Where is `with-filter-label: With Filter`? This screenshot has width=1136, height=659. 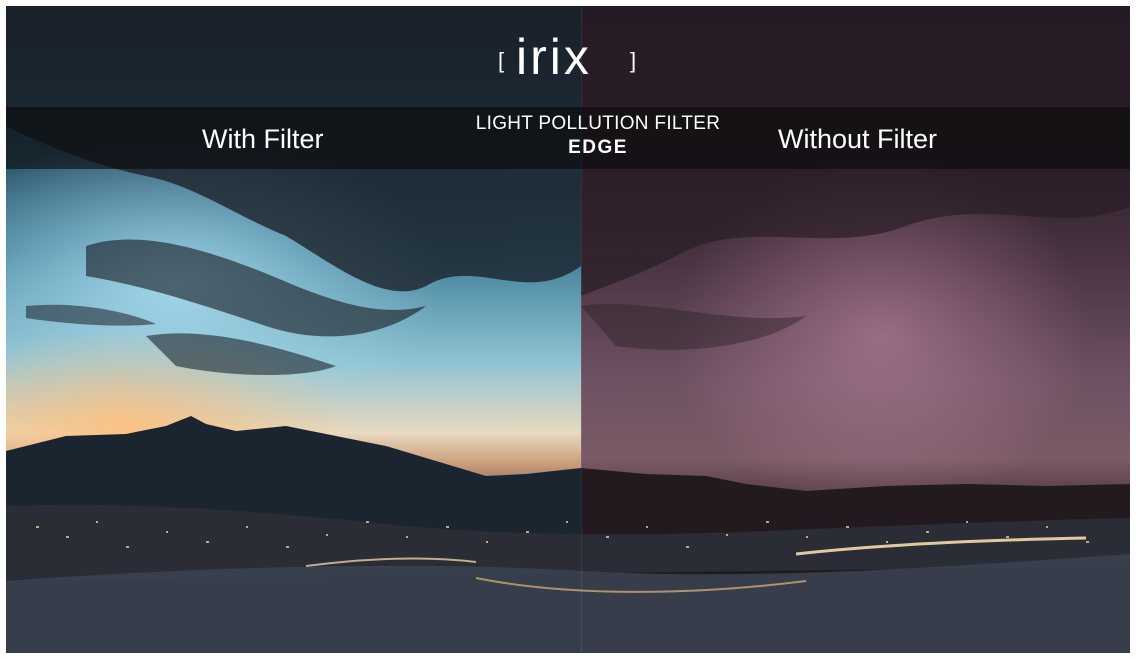 with-filter-label: With Filter is located at coordinates (263, 139).